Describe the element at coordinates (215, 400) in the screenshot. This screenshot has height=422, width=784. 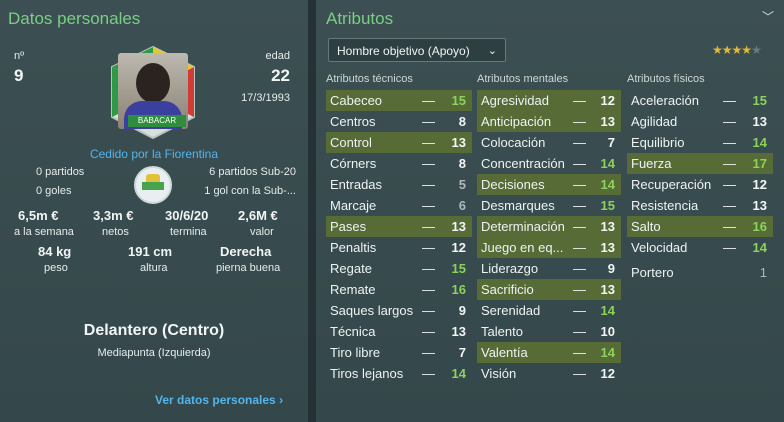
I see `view-personal-details-label: Ver datos personales` at that location.